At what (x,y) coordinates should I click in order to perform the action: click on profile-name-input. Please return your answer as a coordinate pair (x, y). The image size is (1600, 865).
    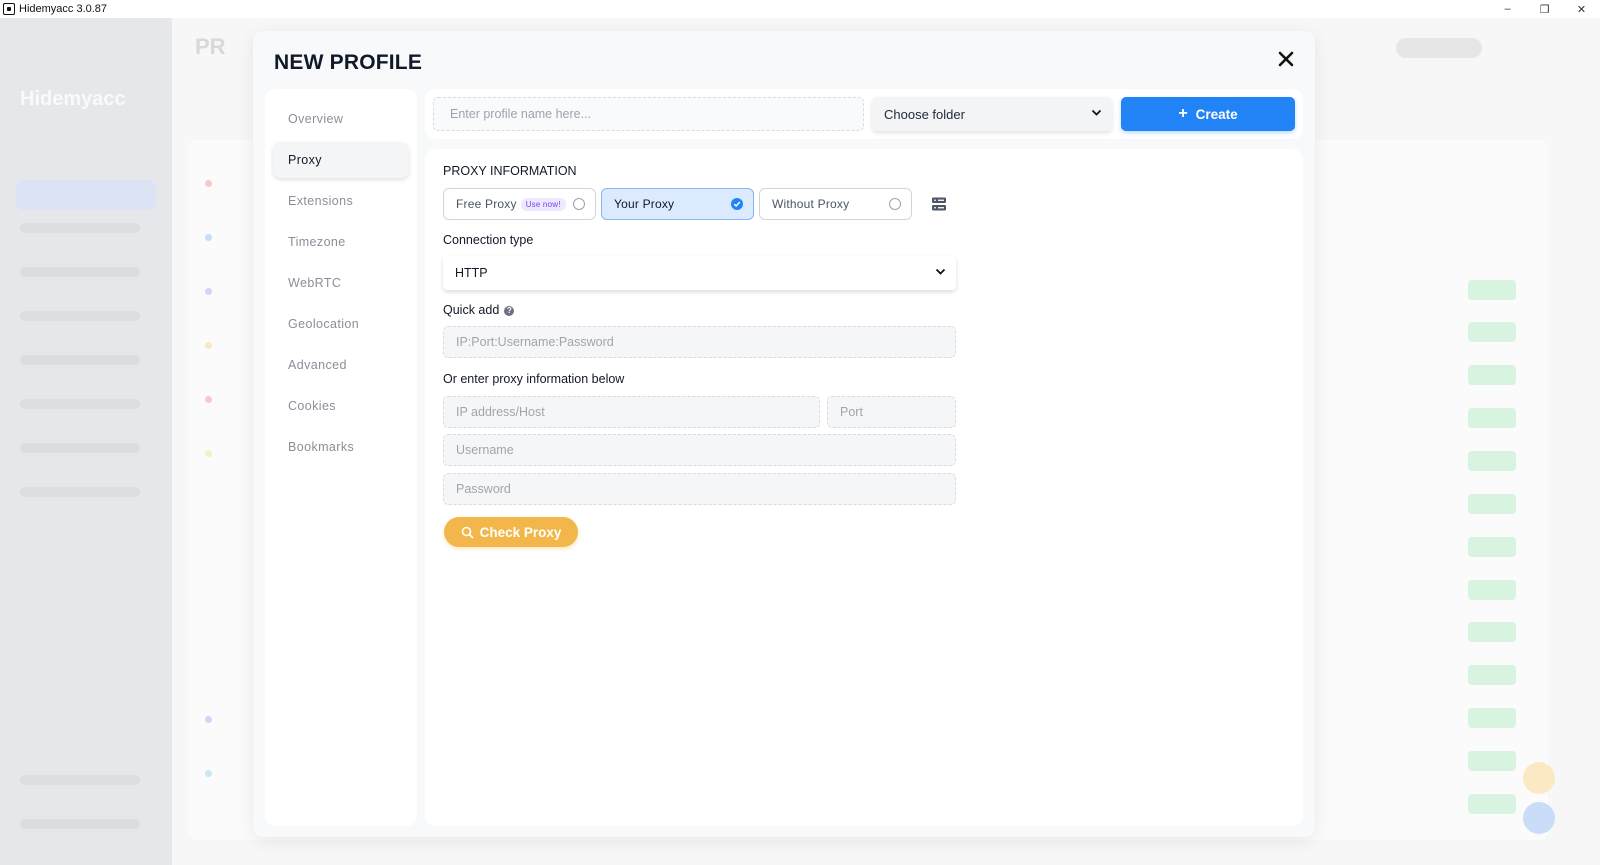
    Looking at the image, I should click on (648, 114).